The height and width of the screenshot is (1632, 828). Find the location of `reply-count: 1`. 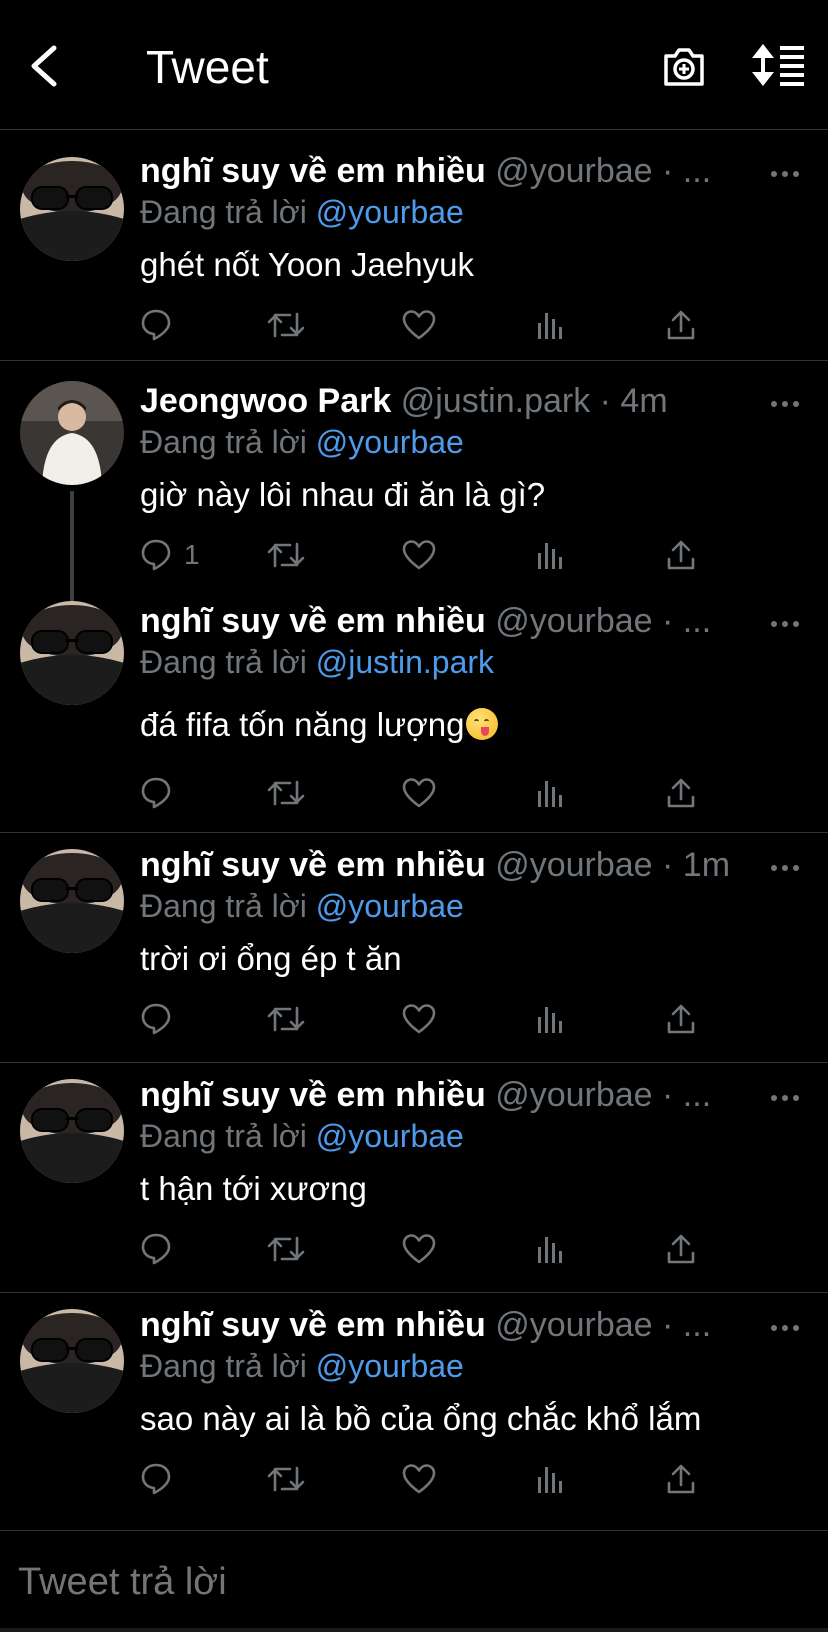

reply-count: 1 is located at coordinates (192, 554).